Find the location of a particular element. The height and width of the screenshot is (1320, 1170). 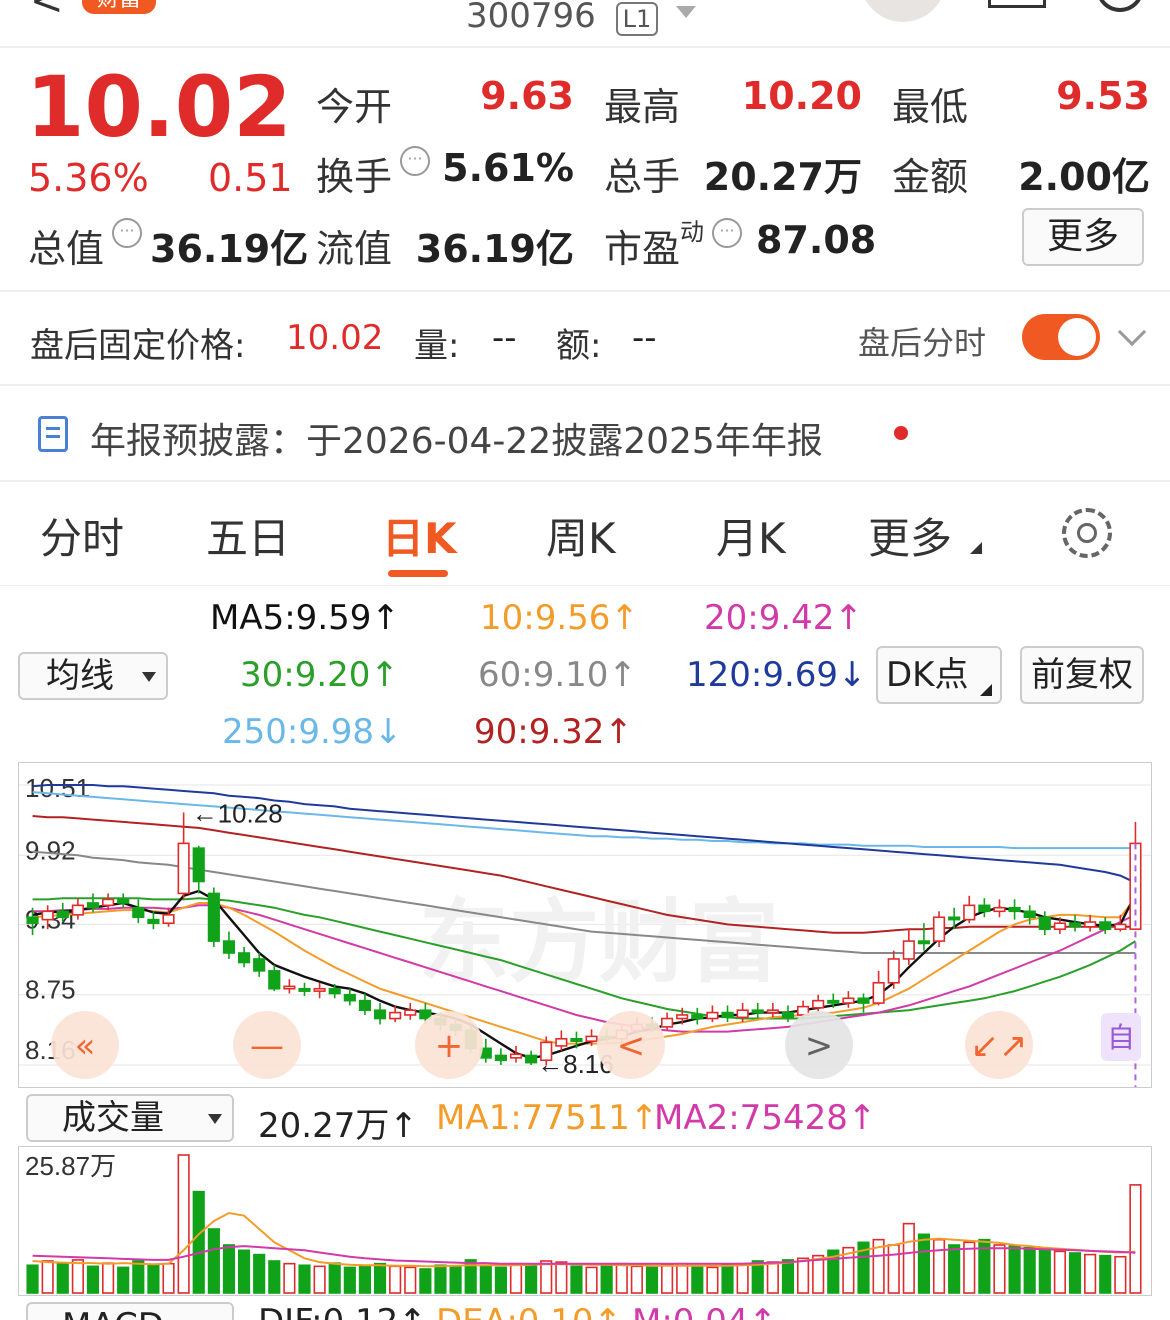

turnover-value: 5.61% is located at coordinates (508, 168).